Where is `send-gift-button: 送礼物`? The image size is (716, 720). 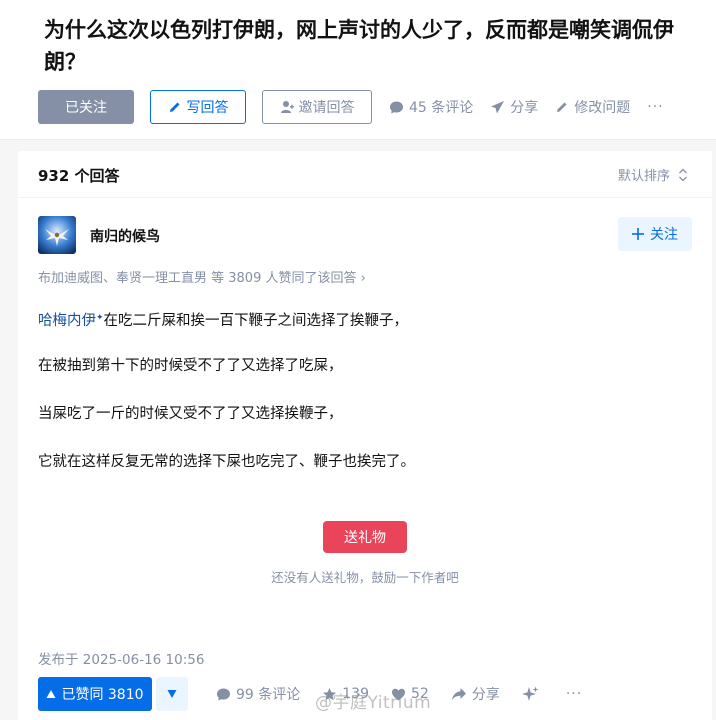
send-gift-button: 送礼物 is located at coordinates (365, 537).